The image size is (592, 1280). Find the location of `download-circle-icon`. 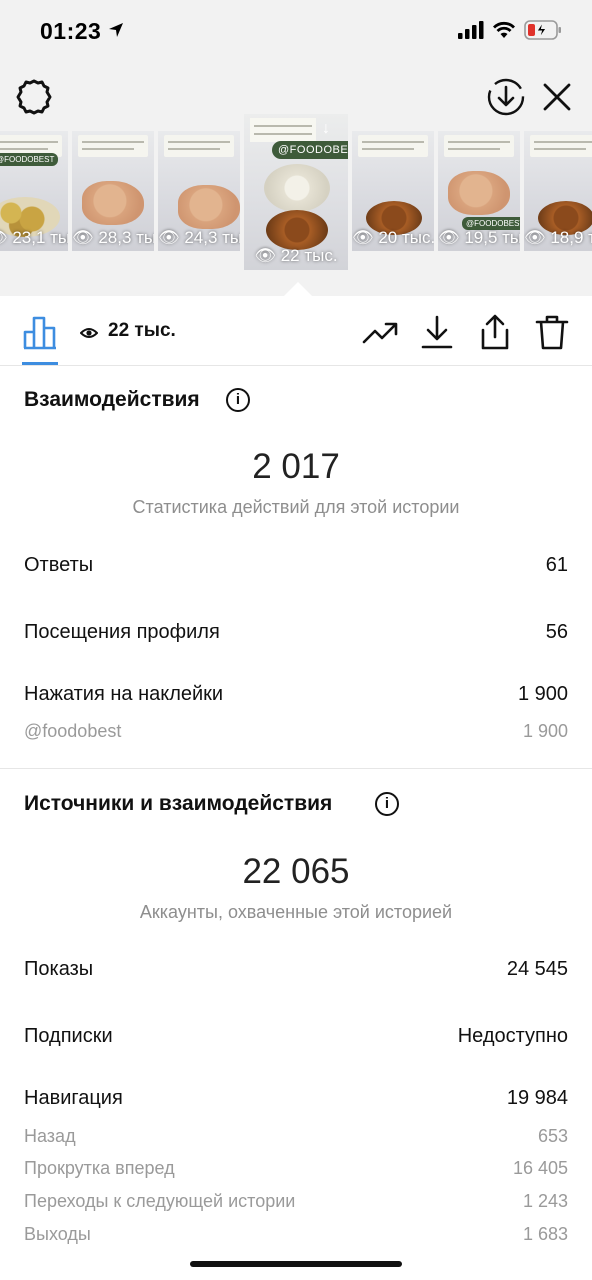

download-circle-icon is located at coordinates (506, 97).